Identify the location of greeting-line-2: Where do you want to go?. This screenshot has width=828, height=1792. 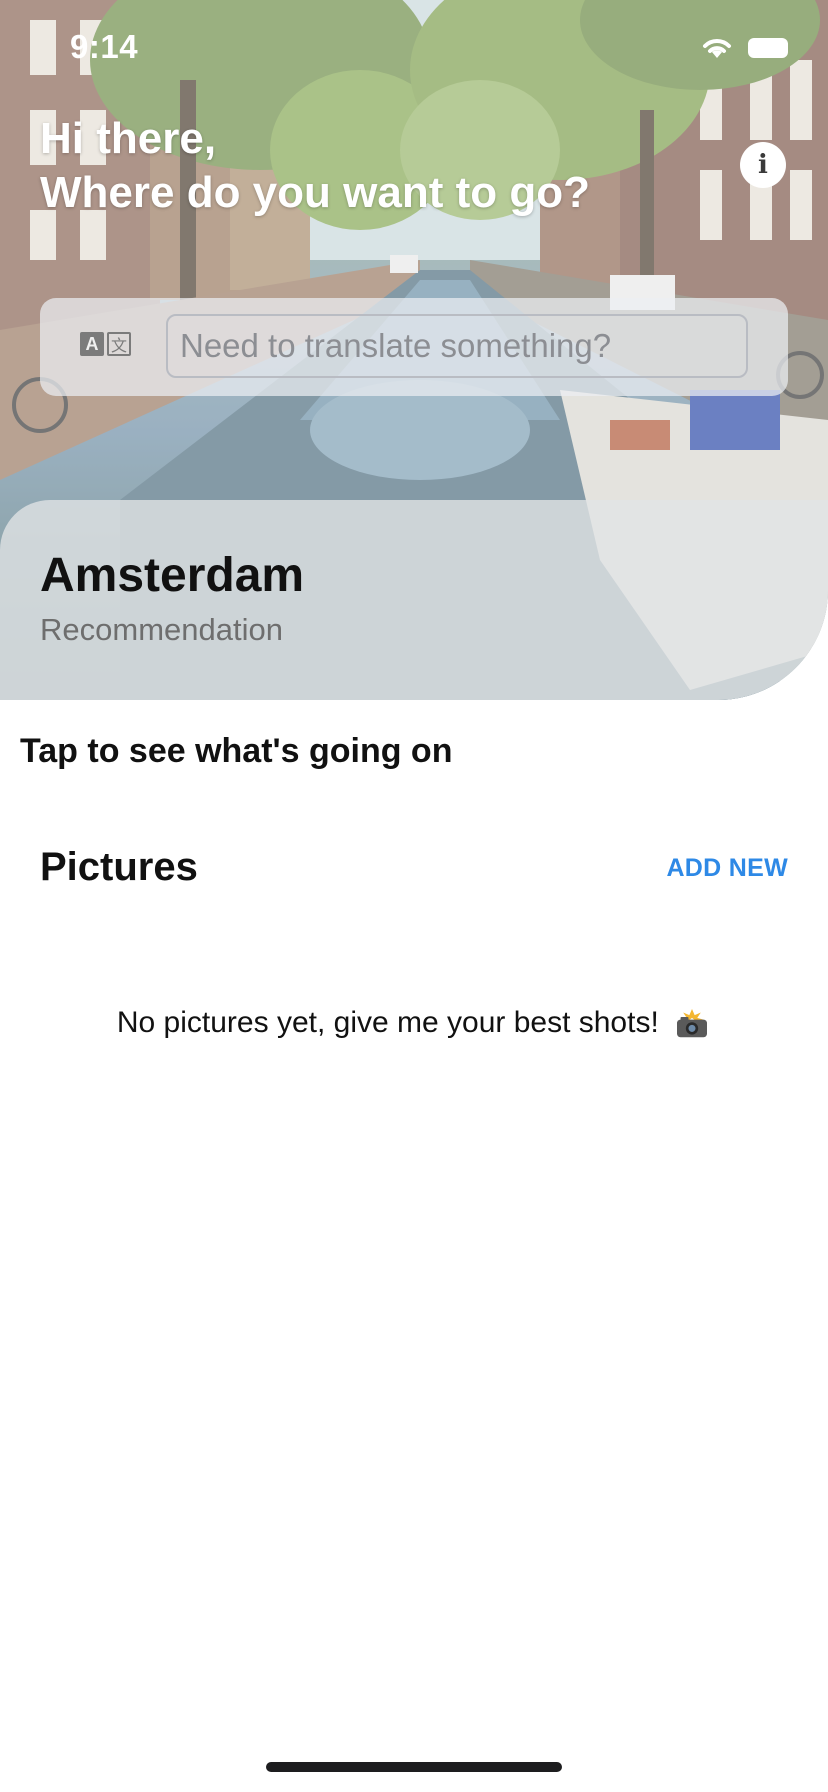
(315, 192).